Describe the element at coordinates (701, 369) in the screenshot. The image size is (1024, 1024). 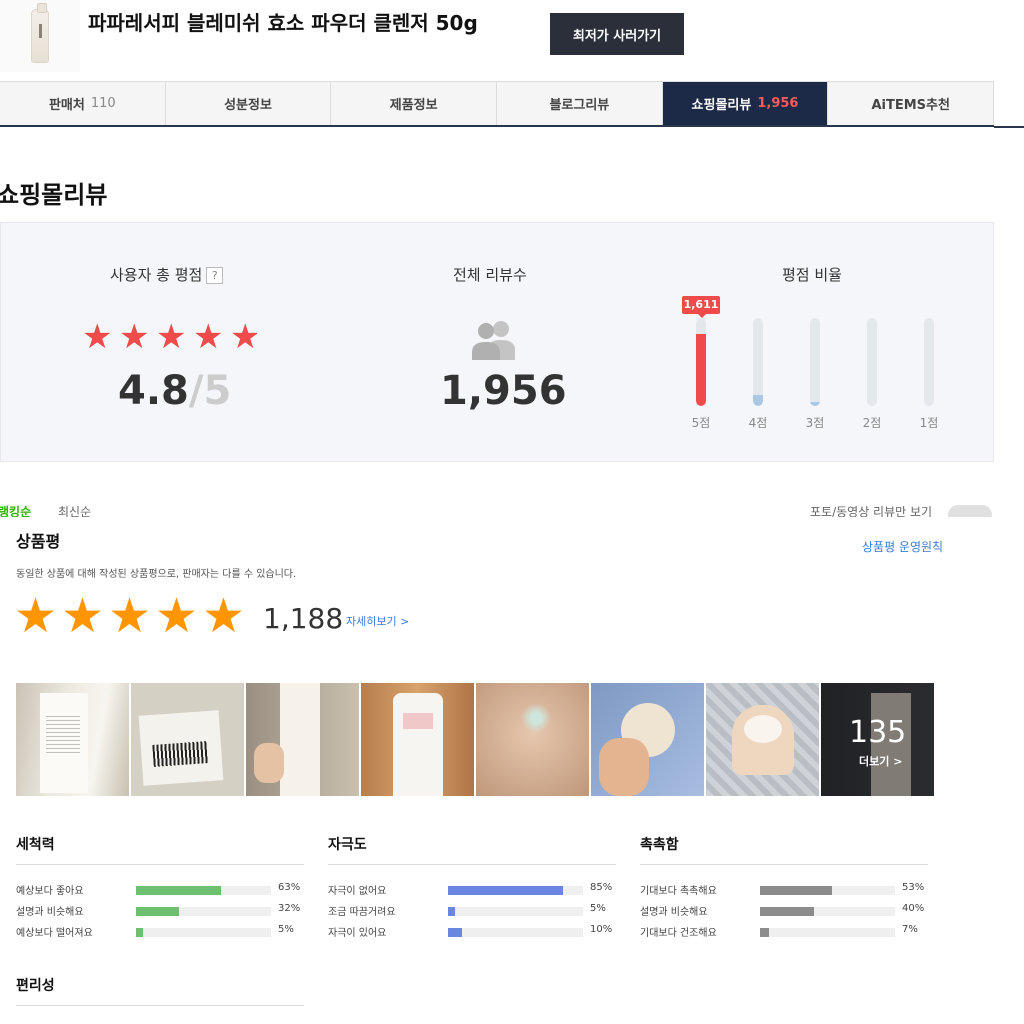
I see `ratio-bar-fill` at that location.